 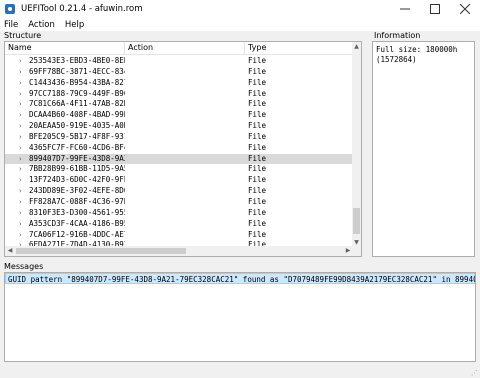 What do you see at coordinates (41, 25) in the screenshot?
I see `menu-action: Action` at bounding box center [41, 25].